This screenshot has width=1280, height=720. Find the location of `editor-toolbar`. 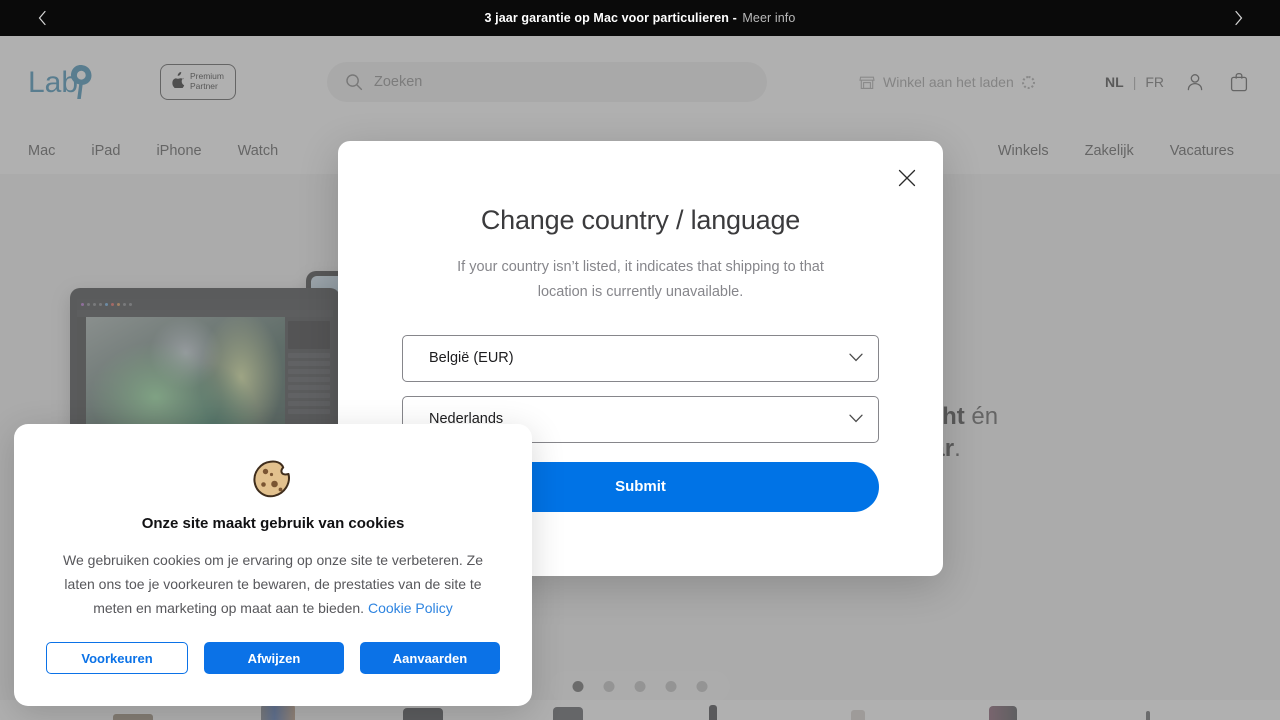

editor-toolbar is located at coordinates (205, 304).